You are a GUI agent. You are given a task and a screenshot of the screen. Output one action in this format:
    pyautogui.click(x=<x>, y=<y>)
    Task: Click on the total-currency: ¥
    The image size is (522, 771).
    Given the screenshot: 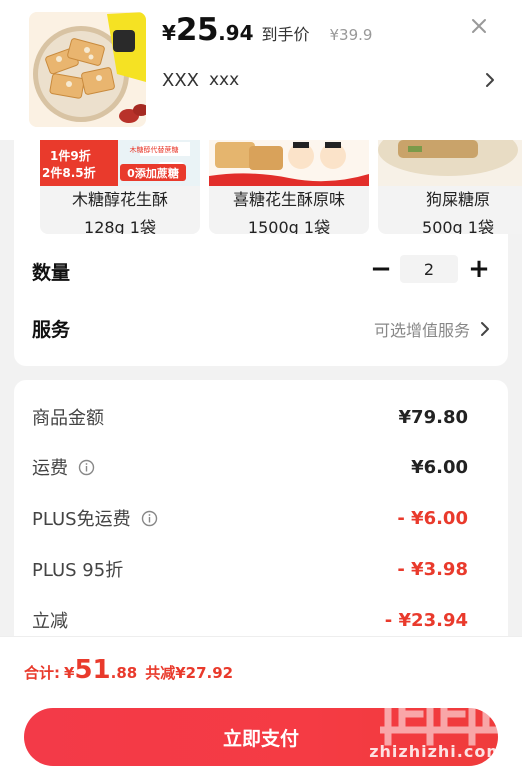 What is the action you would take?
    pyautogui.click(x=69, y=673)
    